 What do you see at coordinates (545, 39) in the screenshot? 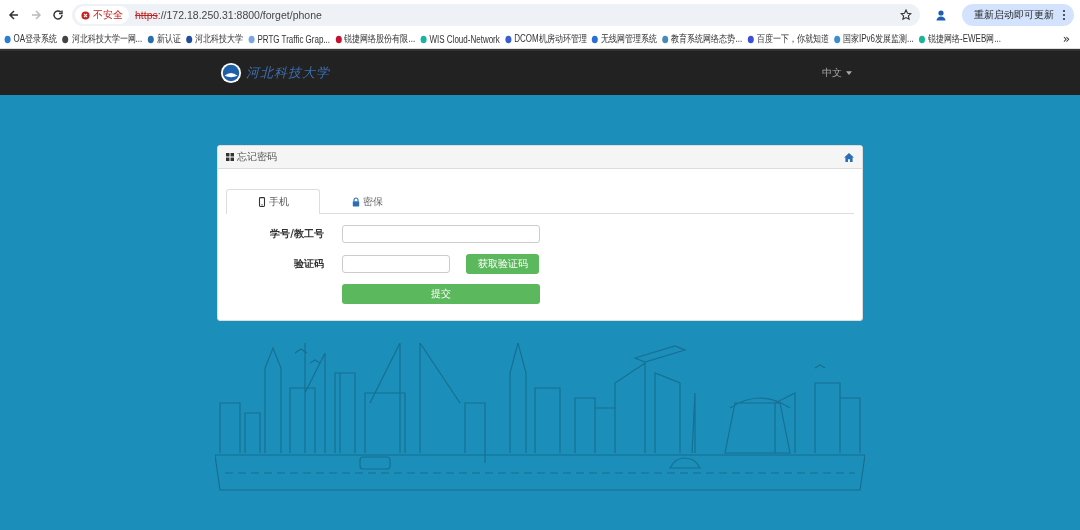
I see `bookmark-item: DCOM机房动环管理` at bounding box center [545, 39].